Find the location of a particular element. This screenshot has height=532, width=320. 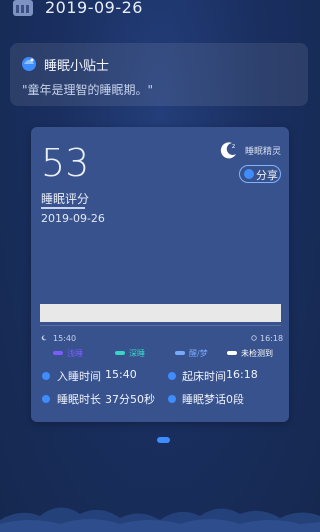

sleep-sprite-label: 睡眠精灵 is located at coordinates (263, 152).